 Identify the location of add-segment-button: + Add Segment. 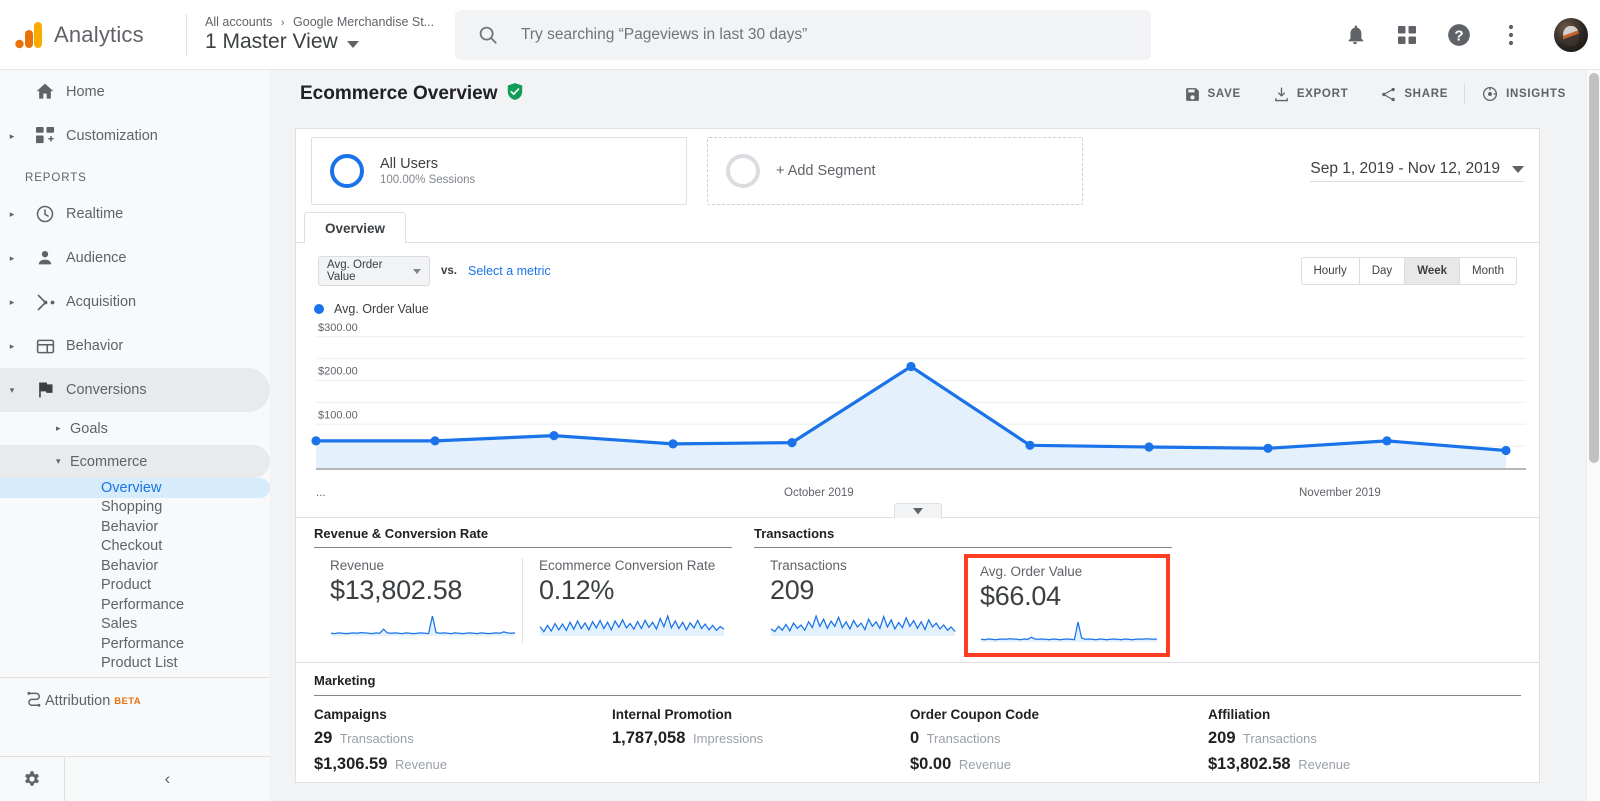
(895, 170).